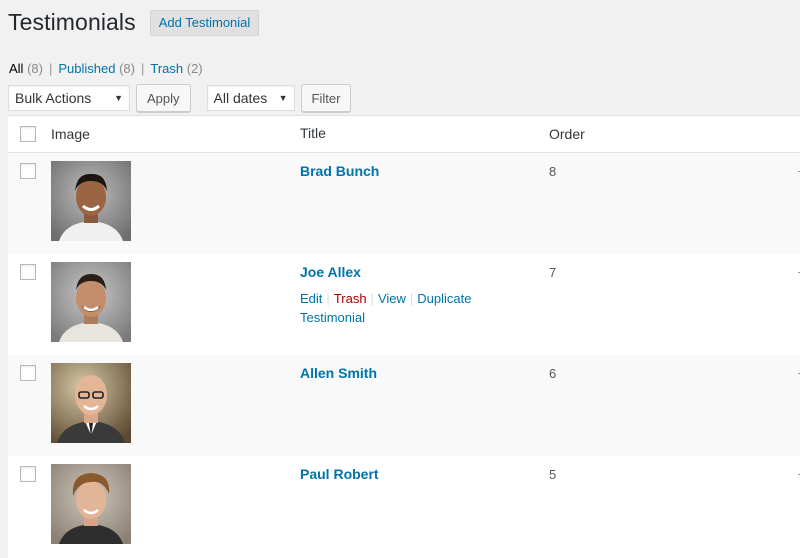 The height and width of the screenshot is (558, 800). I want to click on page-header: Testimonials Add Testimonial, so click(134, 22).